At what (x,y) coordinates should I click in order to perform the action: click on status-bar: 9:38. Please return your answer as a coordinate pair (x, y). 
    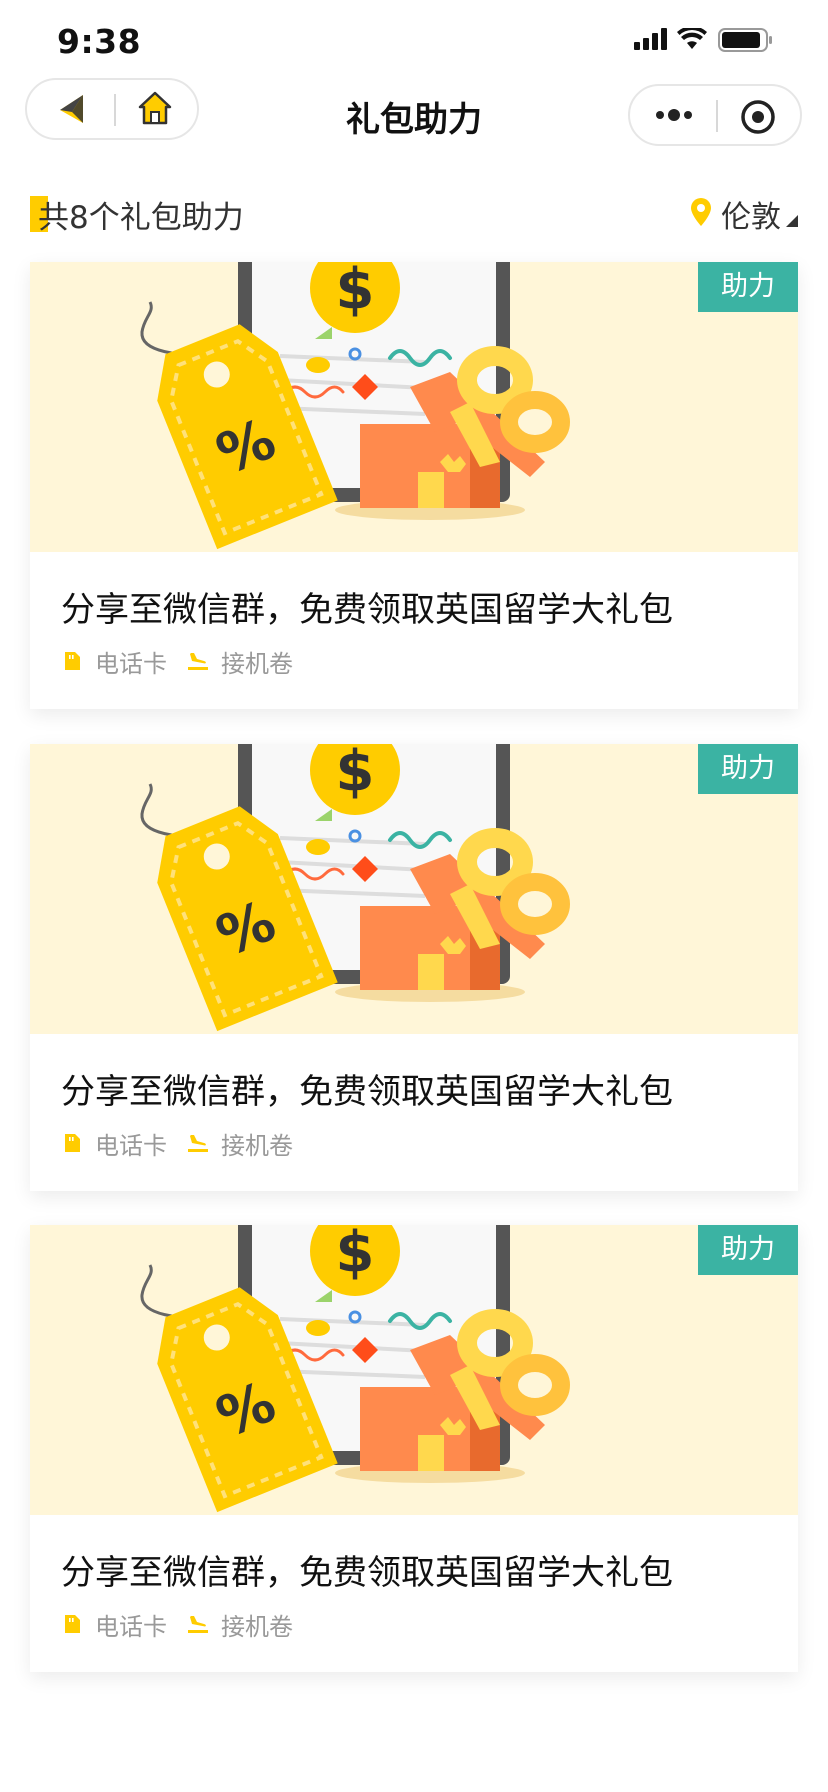
    Looking at the image, I should click on (414, 42).